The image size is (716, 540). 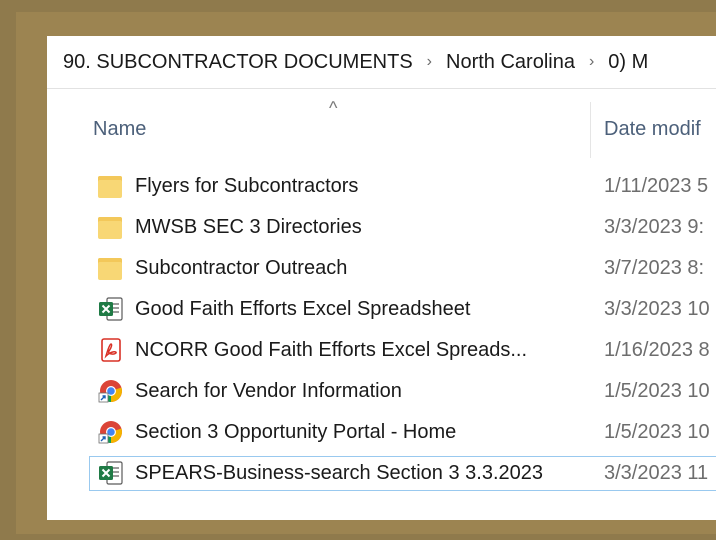 What do you see at coordinates (303, 309) in the screenshot?
I see `file-name: Good Faith Efforts Excel Spreadsheet` at bounding box center [303, 309].